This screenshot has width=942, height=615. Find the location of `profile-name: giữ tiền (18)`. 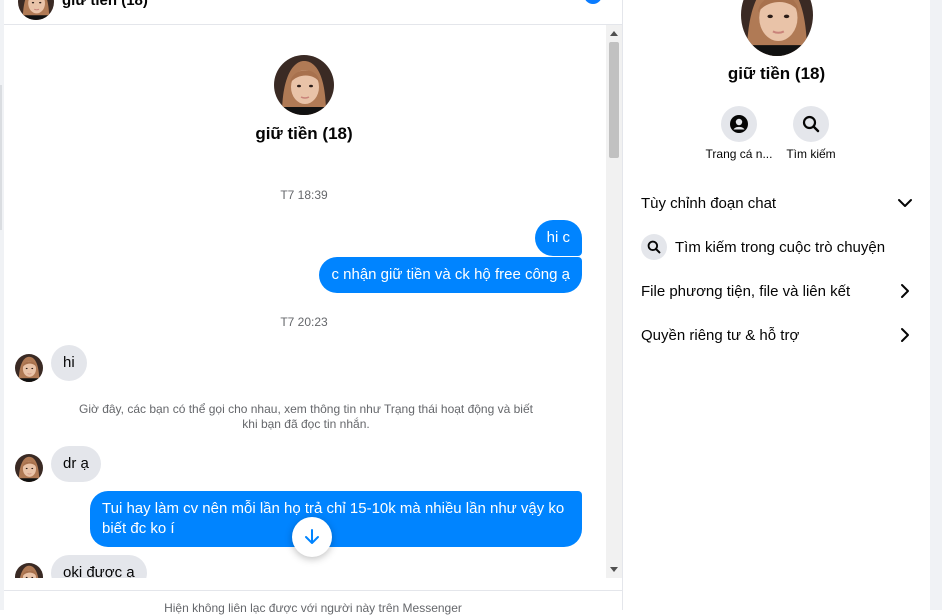

profile-name: giữ tiền (18) is located at coordinates (304, 133).